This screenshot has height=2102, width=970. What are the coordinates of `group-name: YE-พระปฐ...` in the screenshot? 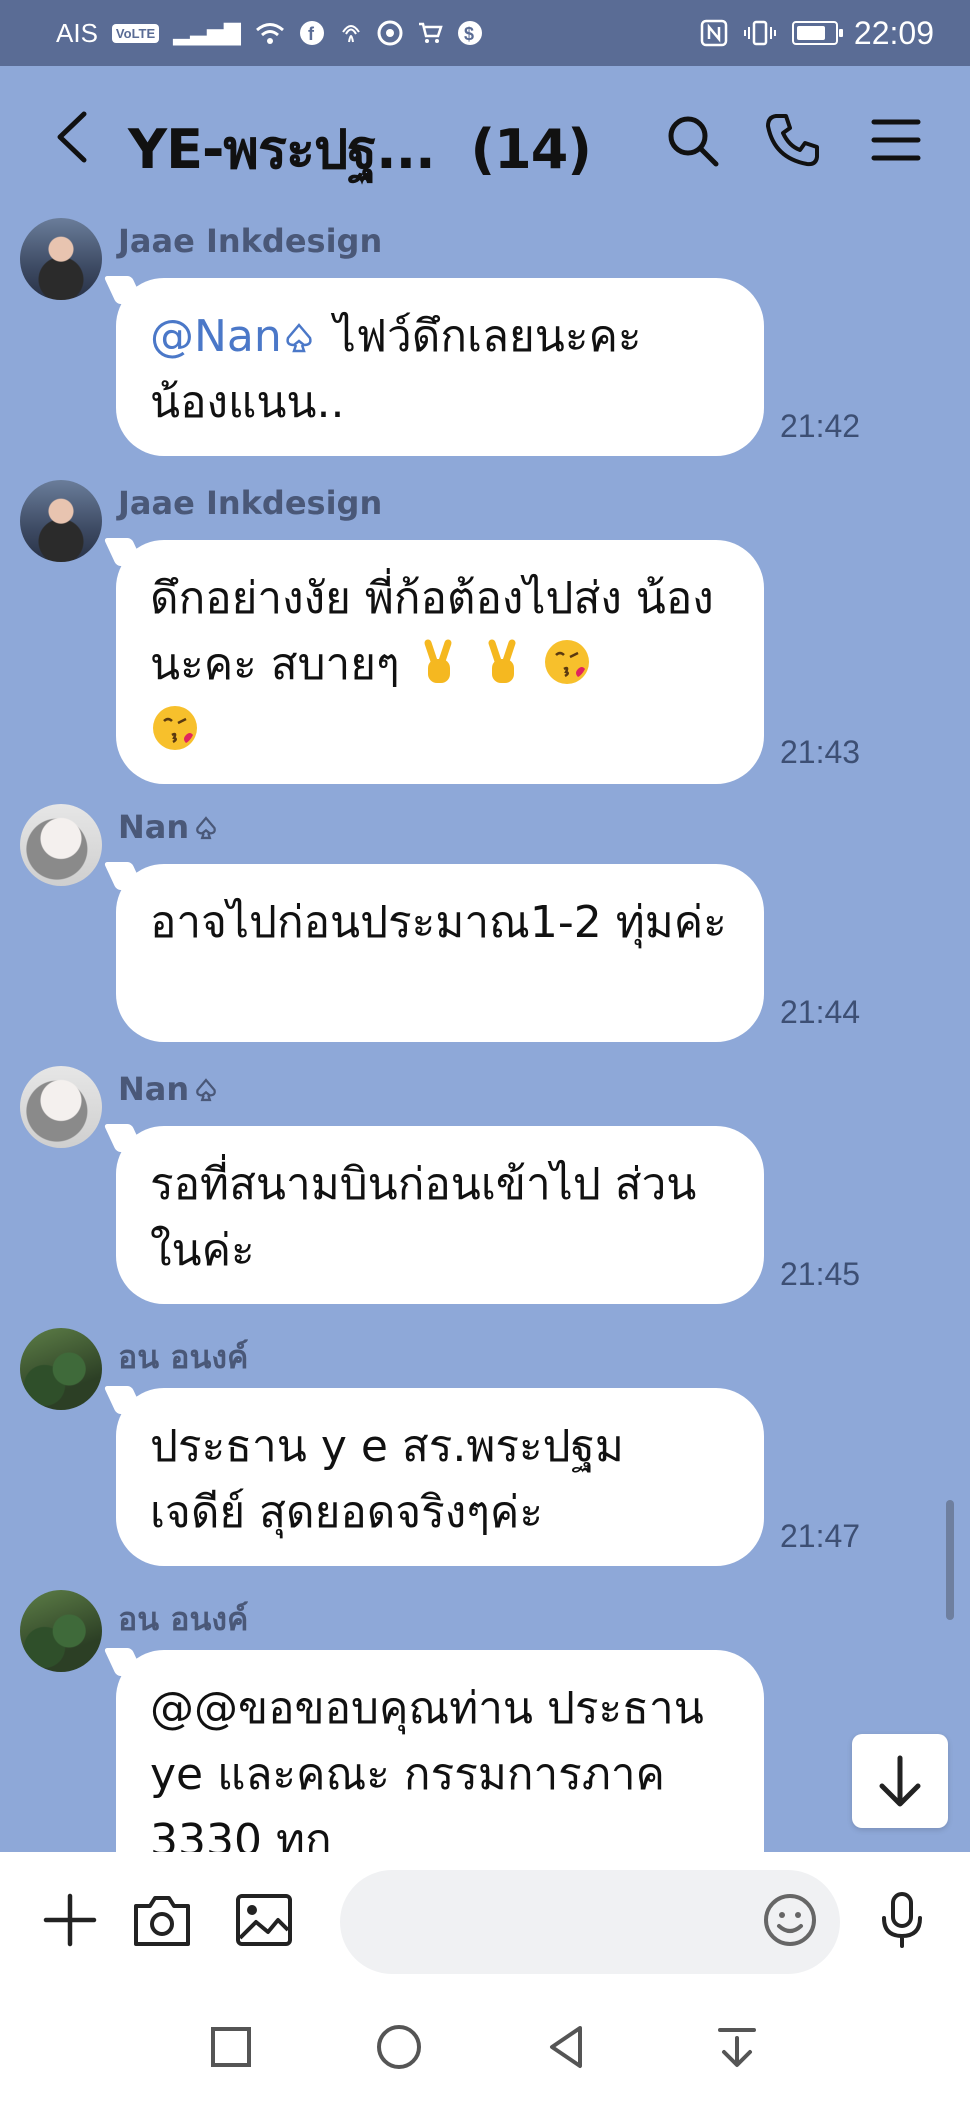 It's located at (282, 149).